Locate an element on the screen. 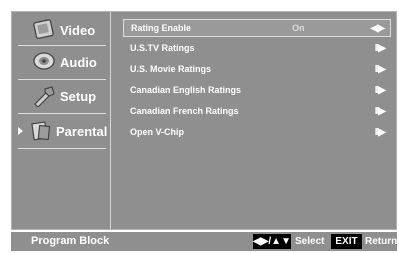  select-hint: Select is located at coordinates (310, 241).